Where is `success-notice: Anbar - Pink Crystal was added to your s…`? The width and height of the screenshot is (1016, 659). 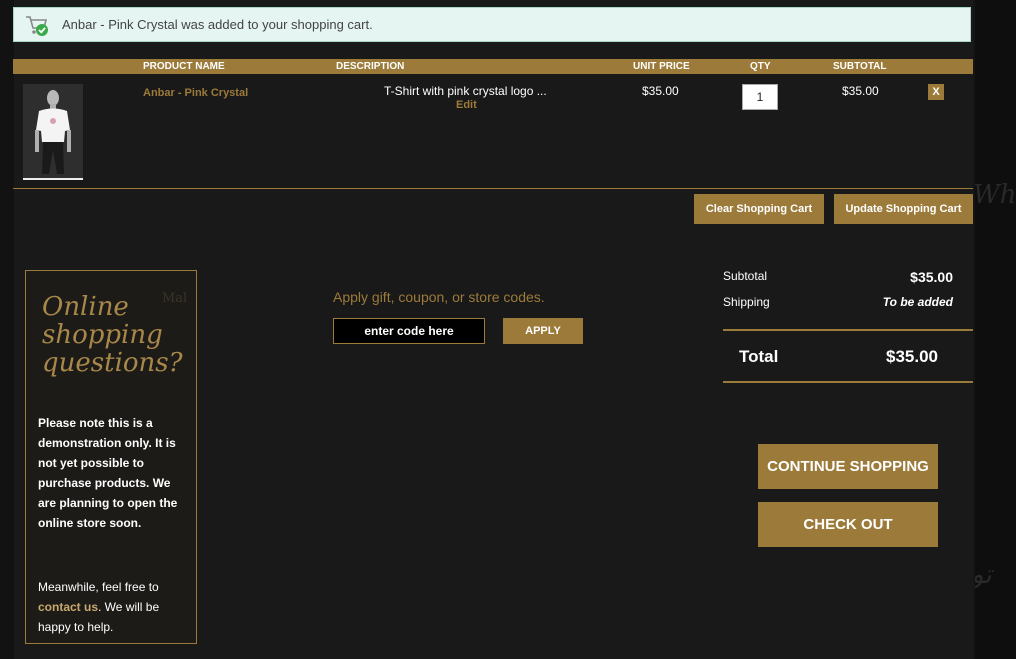
success-notice: Anbar - Pink Crystal was added to your s… is located at coordinates (492, 24).